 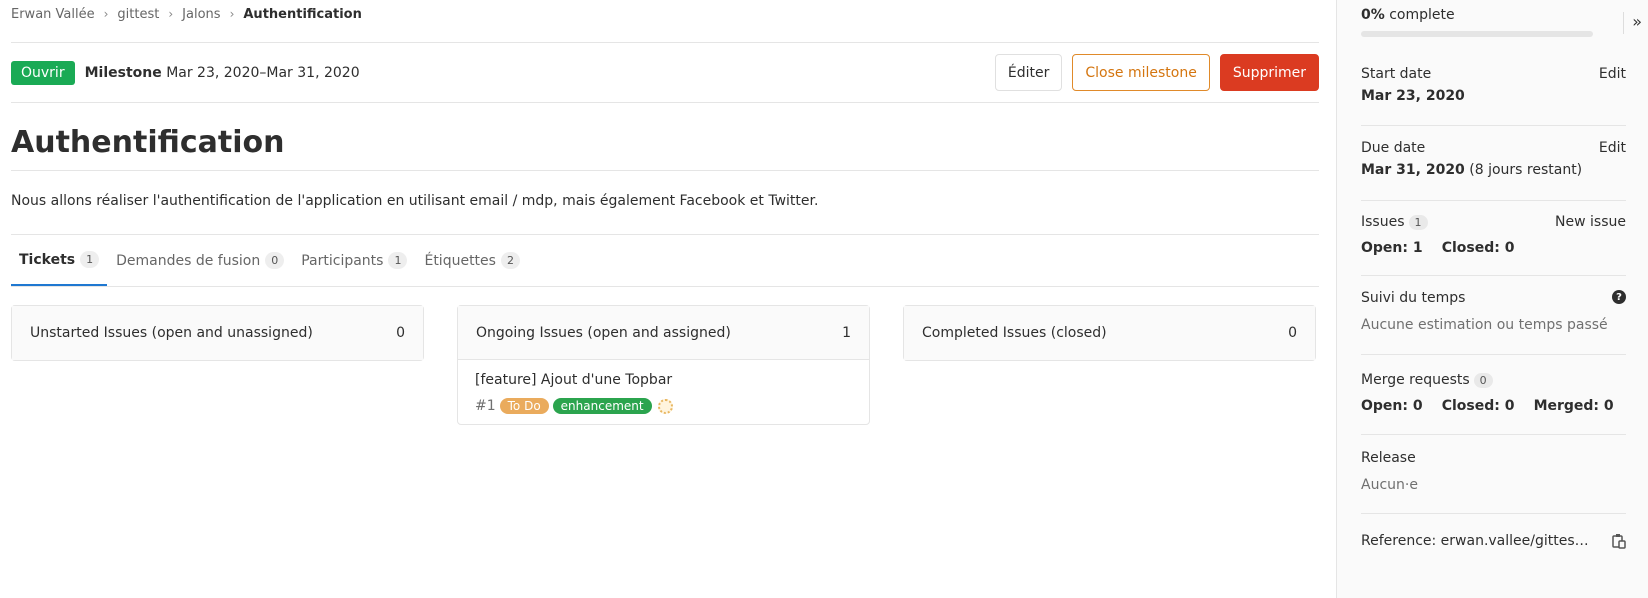 I want to click on tab-label: Participants, so click(x=342, y=260).